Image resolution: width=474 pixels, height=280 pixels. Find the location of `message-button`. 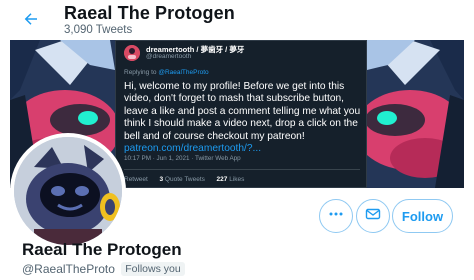

message-button is located at coordinates (373, 216).